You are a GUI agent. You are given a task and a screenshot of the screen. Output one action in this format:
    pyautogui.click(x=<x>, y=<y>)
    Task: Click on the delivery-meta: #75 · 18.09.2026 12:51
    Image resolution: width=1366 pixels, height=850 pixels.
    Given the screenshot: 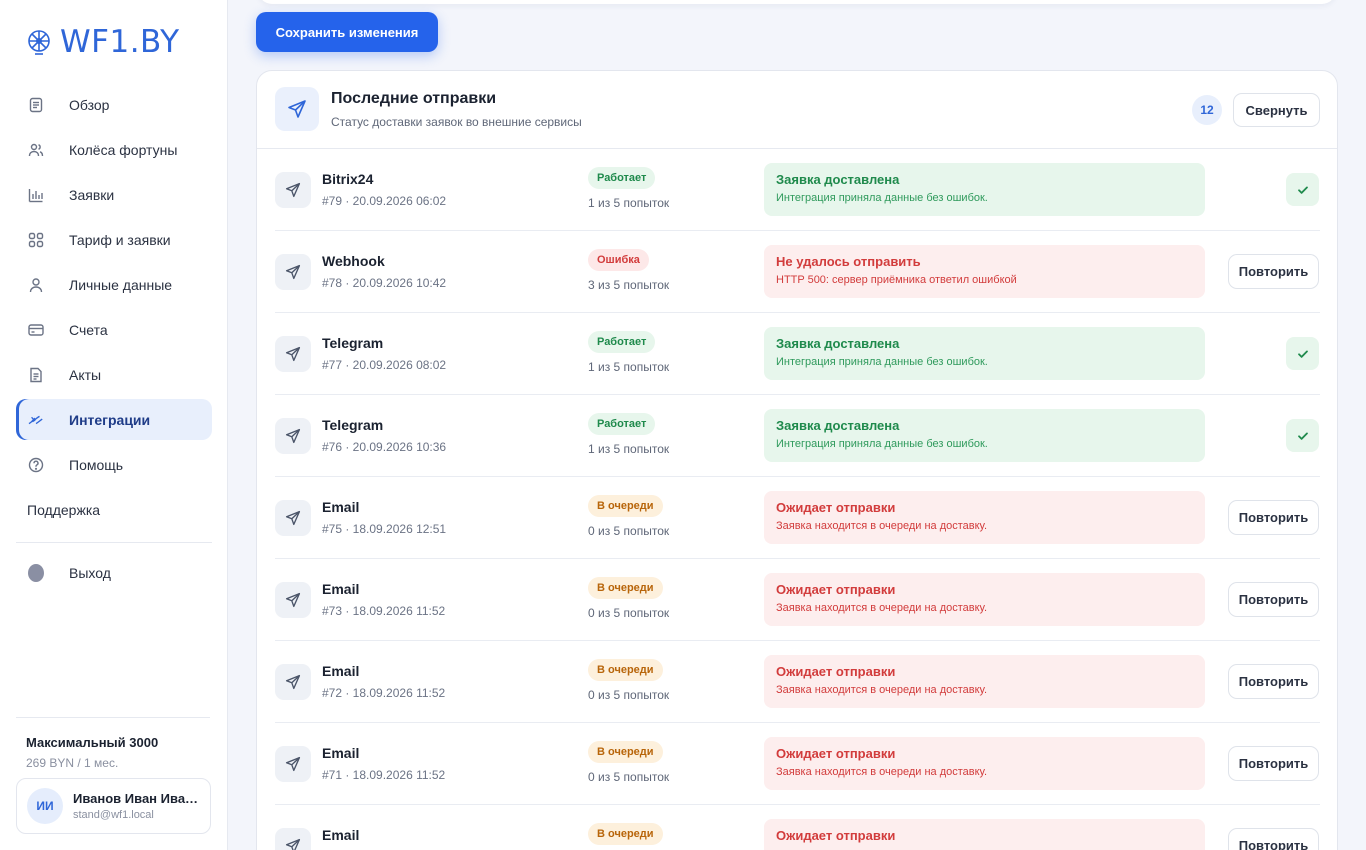 What is the action you would take?
    pyautogui.click(x=384, y=529)
    